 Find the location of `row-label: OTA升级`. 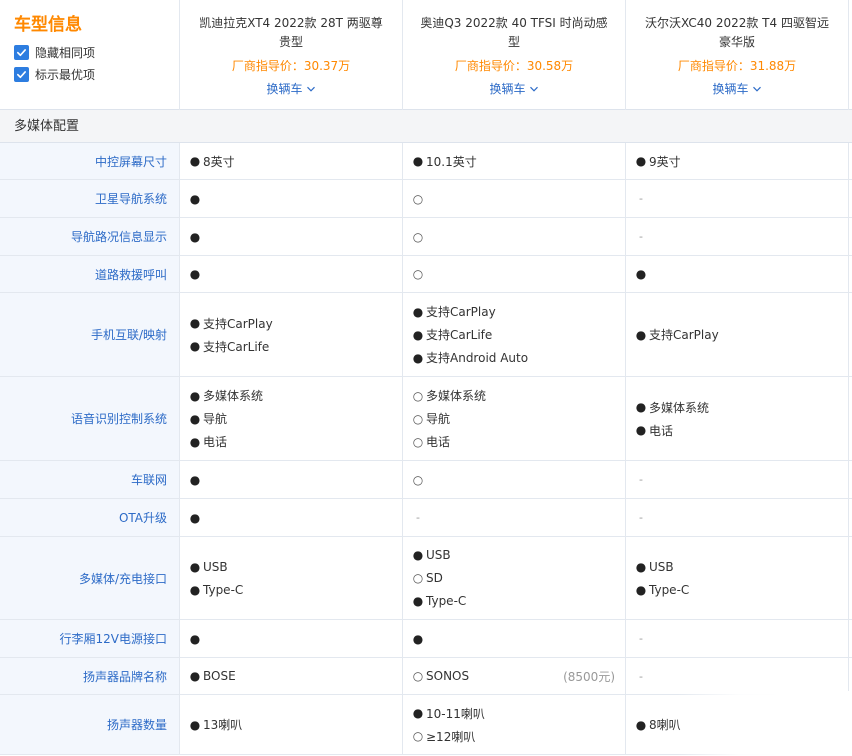

row-label: OTA升级 is located at coordinates (90, 517).